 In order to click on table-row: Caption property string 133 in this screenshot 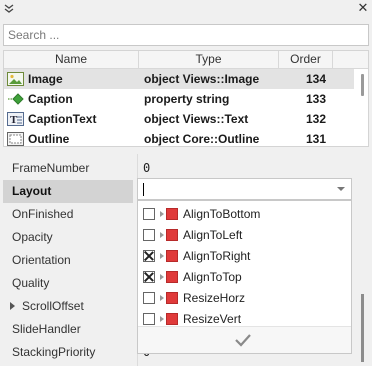, I will do `click(179, 99)`.